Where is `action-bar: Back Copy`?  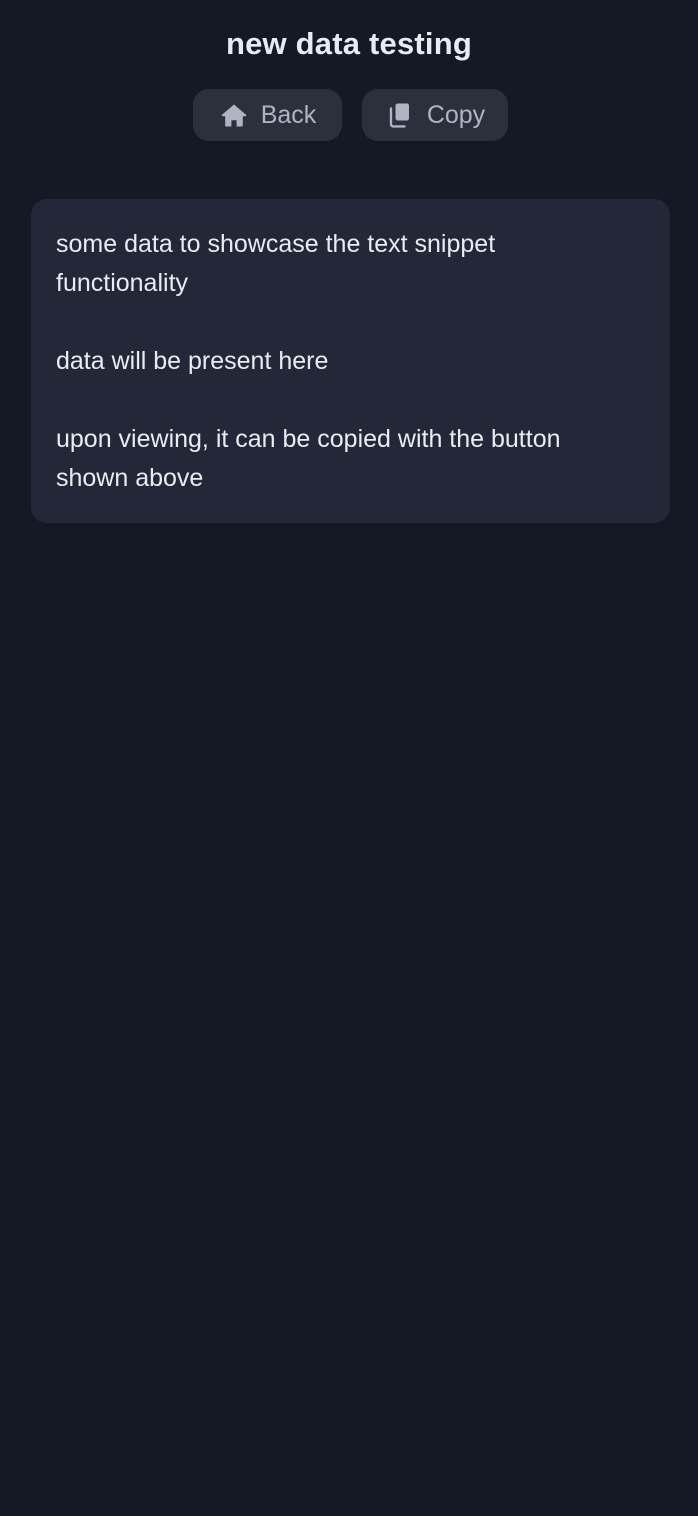
action-bar: Back Copy is located at coordinates (349, 115).